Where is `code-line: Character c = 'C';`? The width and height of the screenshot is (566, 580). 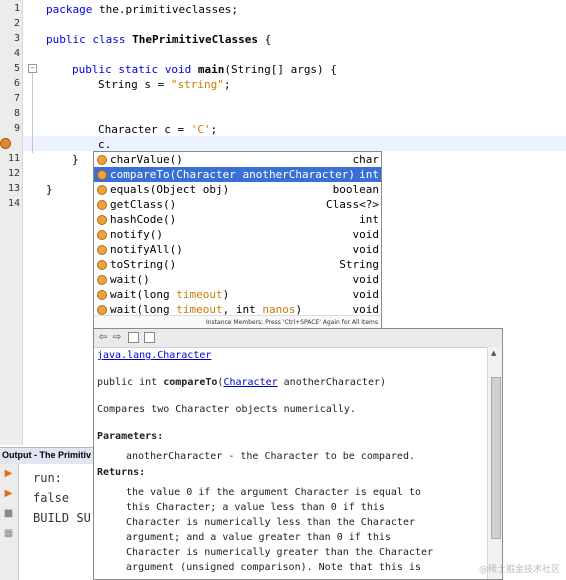 code-line: Character c = 'C'; is located at coordinates (158, 129).